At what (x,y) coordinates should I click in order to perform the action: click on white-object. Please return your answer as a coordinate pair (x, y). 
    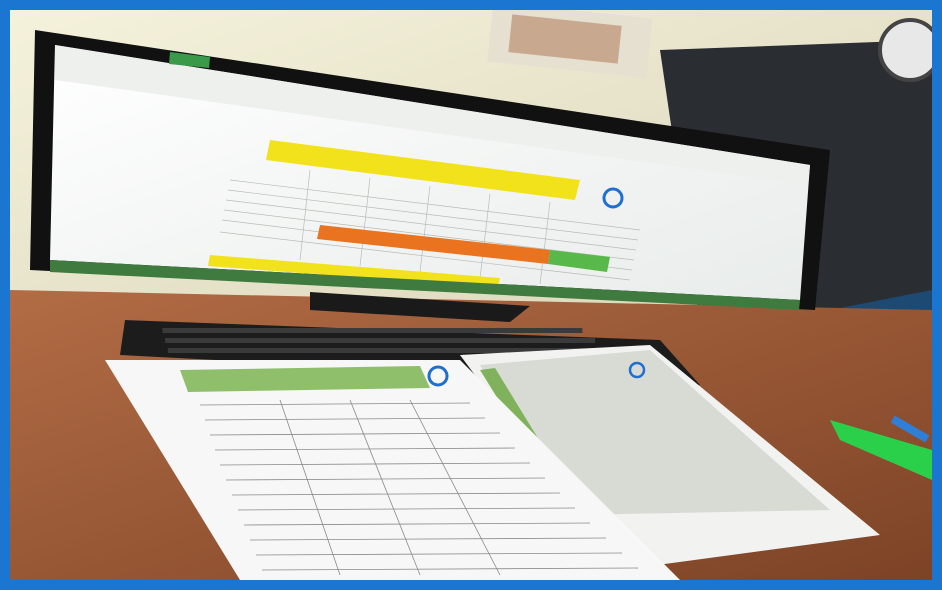
    Looking at the image, I should click on (905, 50).